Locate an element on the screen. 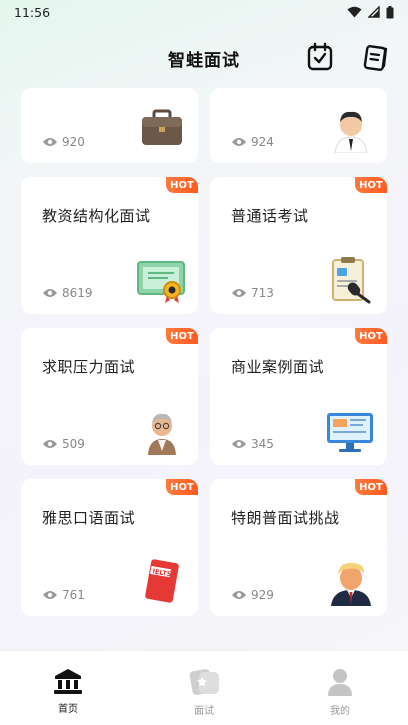 This screenshot has width=408, height=725. monitor-icon is located at coordinates (350, 432).